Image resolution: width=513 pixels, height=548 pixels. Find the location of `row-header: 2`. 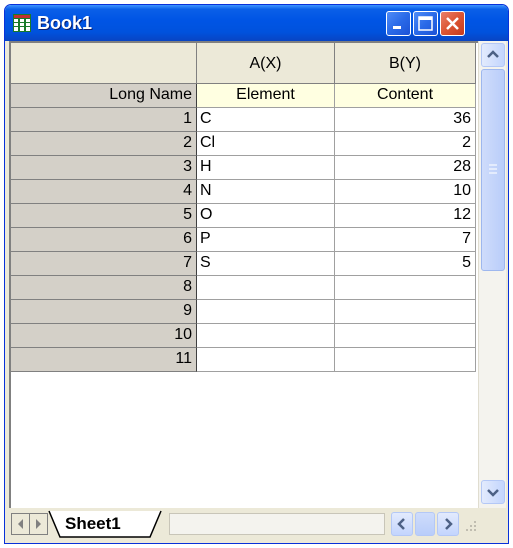

row-header: 2 is located at coordinates (104, 144).